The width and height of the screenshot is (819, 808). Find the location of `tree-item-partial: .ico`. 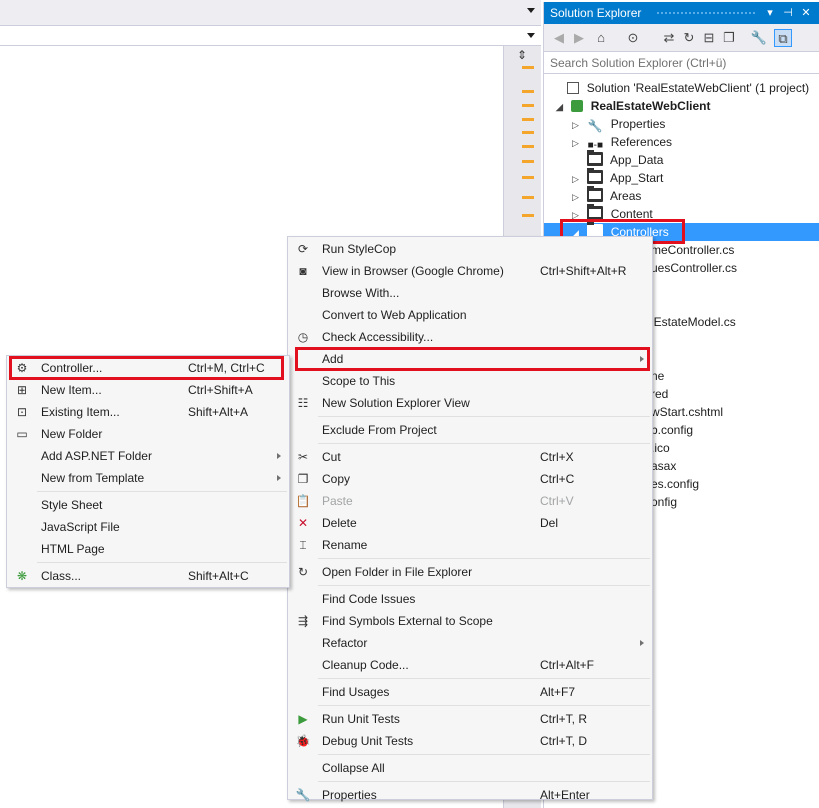

tree-item-partial: .ico is located at coordinates (660, 448).